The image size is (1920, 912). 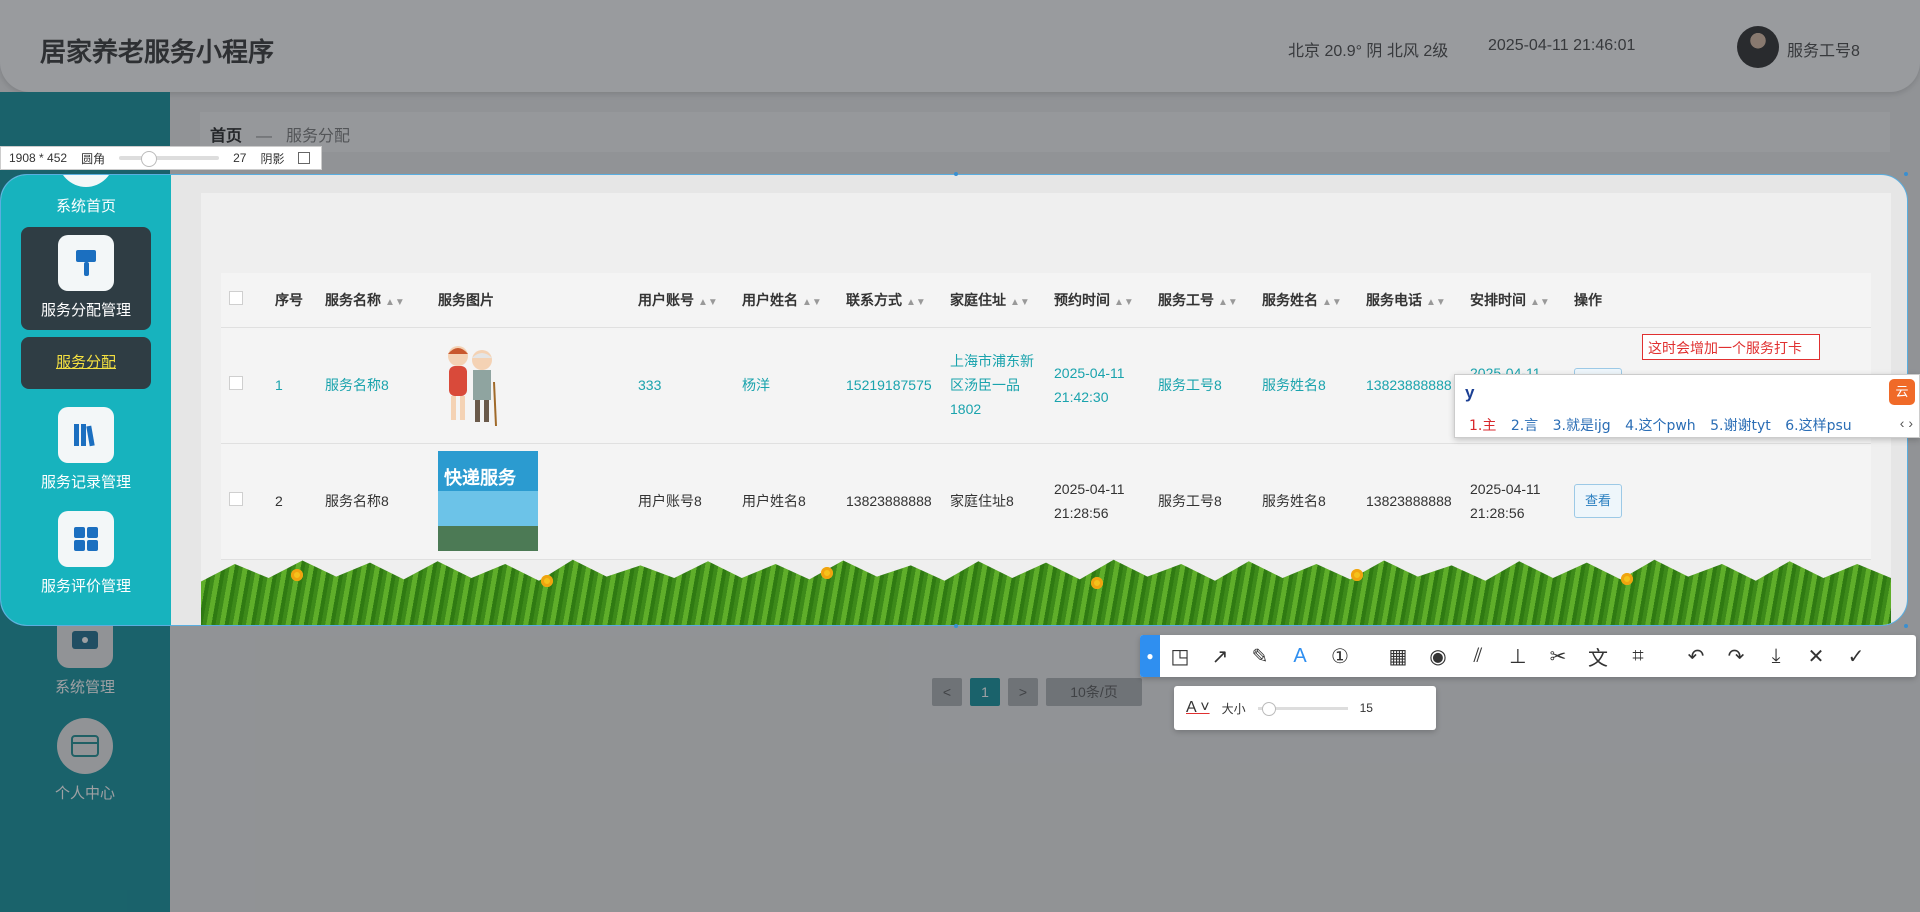 What do you see at coordinates (1202, 385) in the screenshot?
I see `cell-worker-id: 服务工号8` at bounding box center [1202, 385].